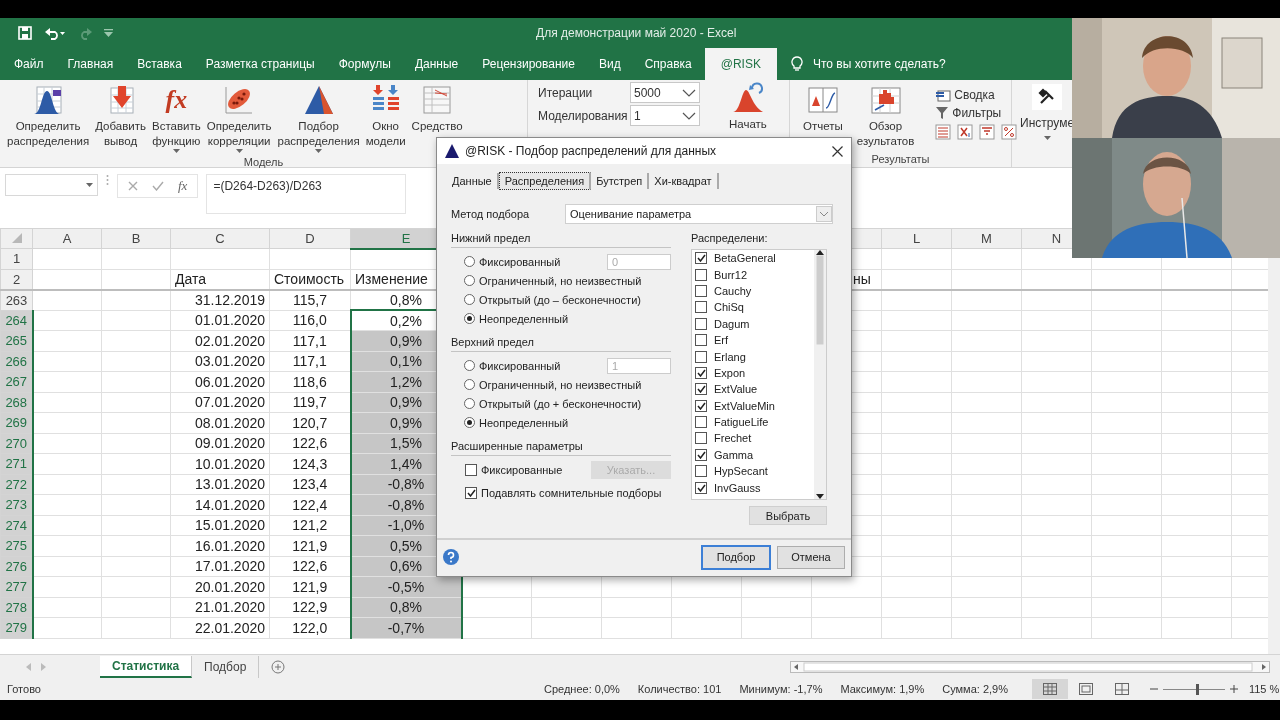 Image resolution: width=1280 pixels, height=720 pixels. What do you see at coordinates (620, 181) in the screenshot?
I see `dialog-tab: Бутстреп` at bounding box center [620, 181].